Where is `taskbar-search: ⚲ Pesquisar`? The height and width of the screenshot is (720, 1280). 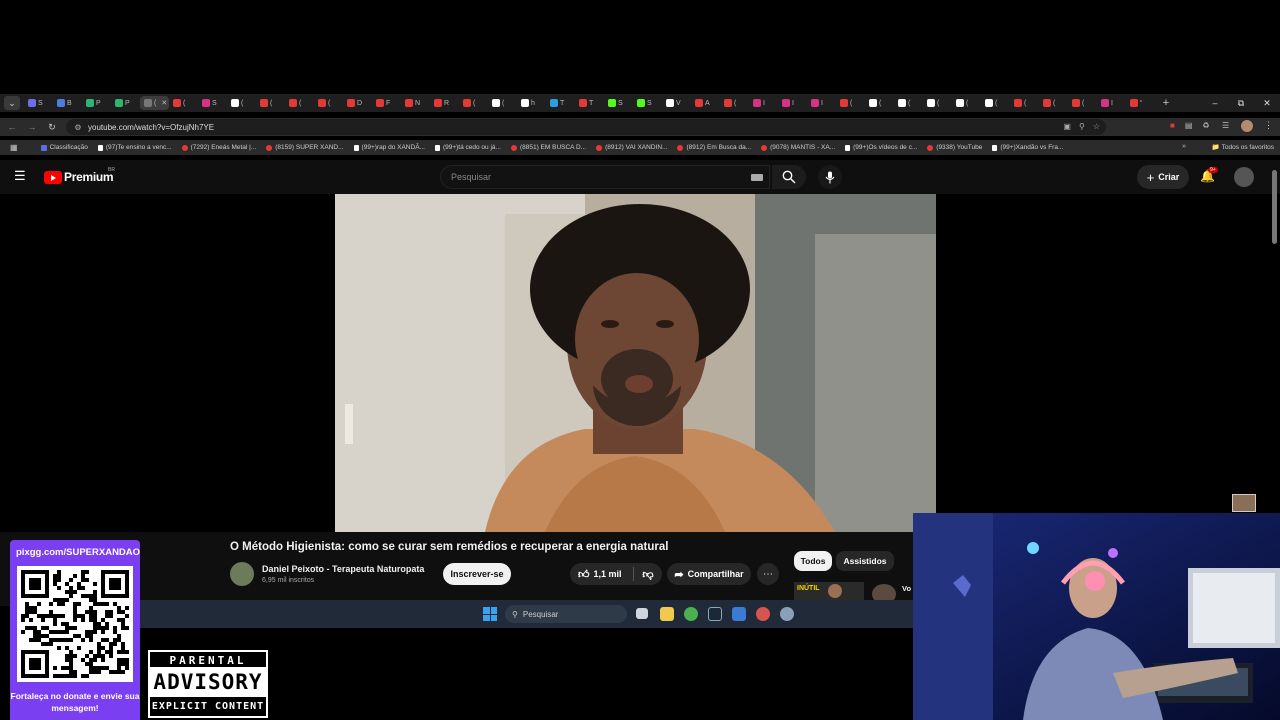
taskbar-search: ⚲ Pesquisar is located at coordinates (566, 614).